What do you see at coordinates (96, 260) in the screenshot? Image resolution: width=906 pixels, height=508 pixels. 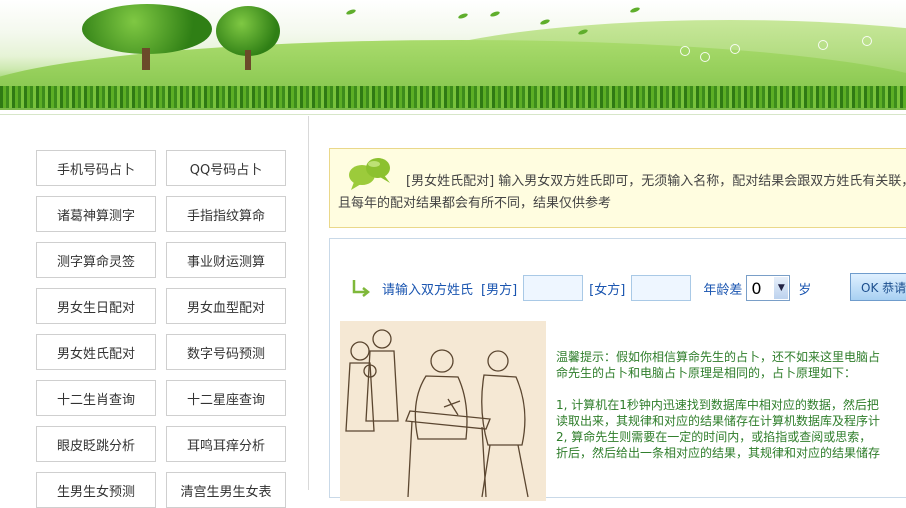 I see `nav-character-oracle: 测字算命灵签` at bounding box center [96, 260].